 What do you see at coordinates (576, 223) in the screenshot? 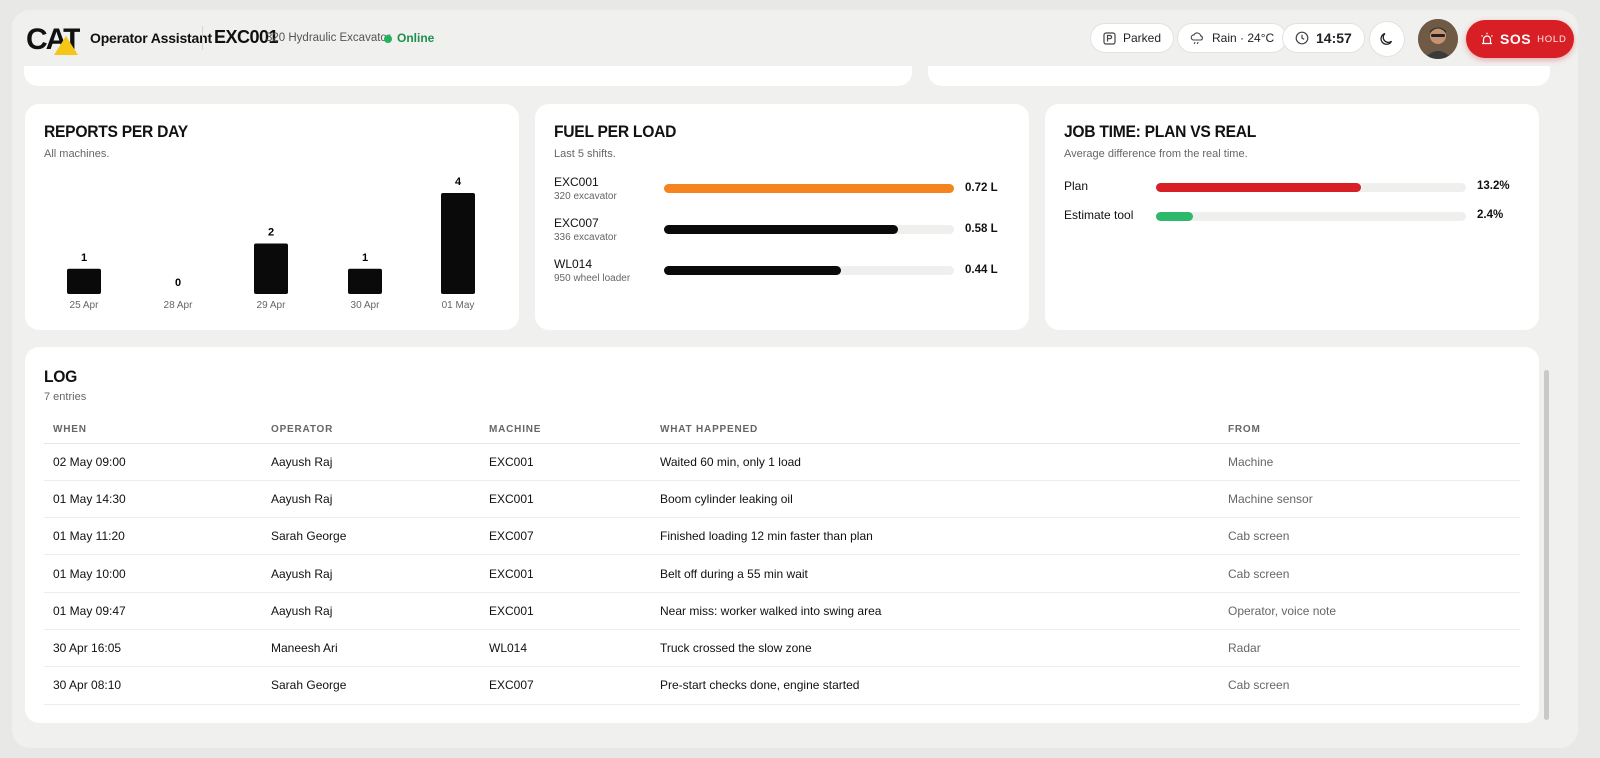
I see `fuel-machine-name: EXC007` at bounding box center [576, 223].